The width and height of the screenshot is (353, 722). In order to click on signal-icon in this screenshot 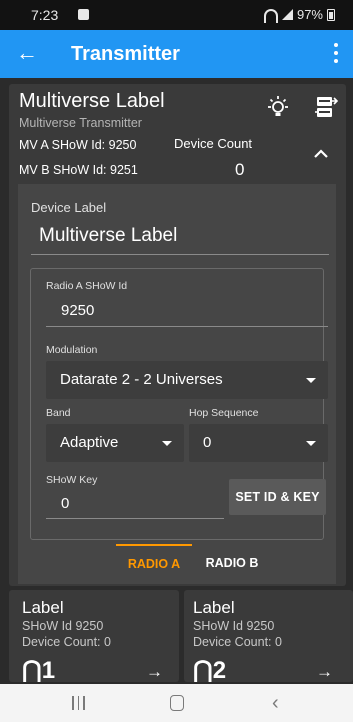, I will do `click(287, 14)`.